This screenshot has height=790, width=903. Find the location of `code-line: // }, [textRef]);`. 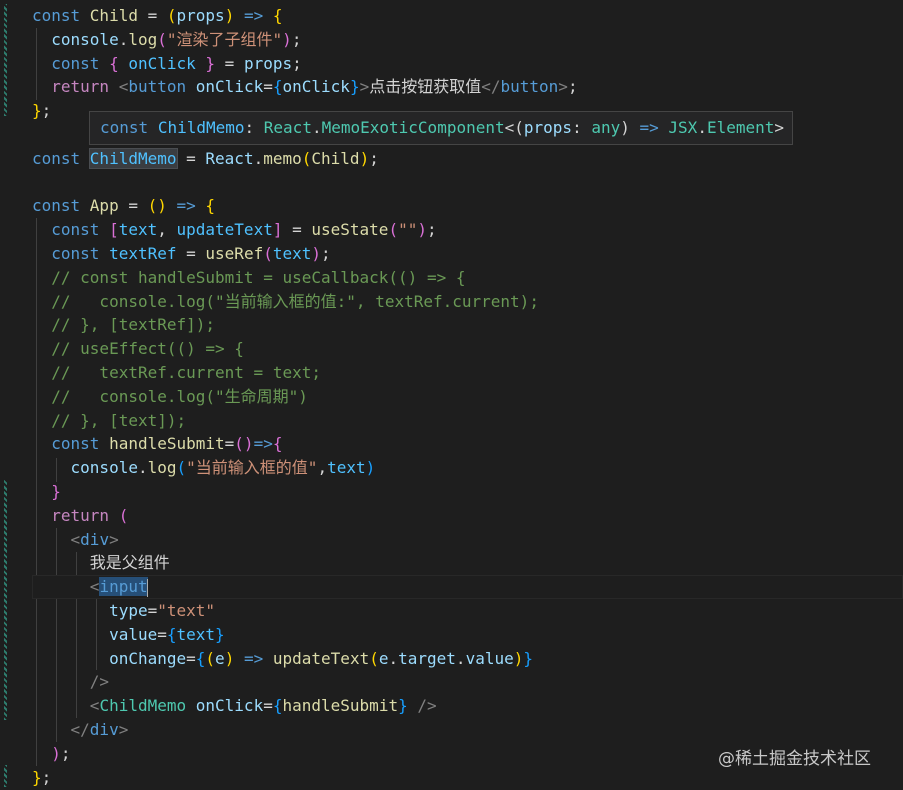

code-line: // }, [textRef]); is located at coordinates (123, 325).